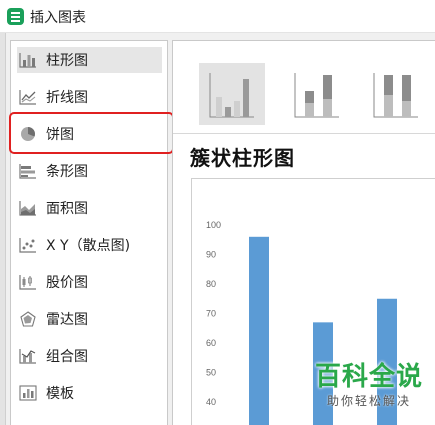 The width and height of the screenshot is (435, 425). I want to click on horizontal-bar-chart-icon, so click(28, 171).